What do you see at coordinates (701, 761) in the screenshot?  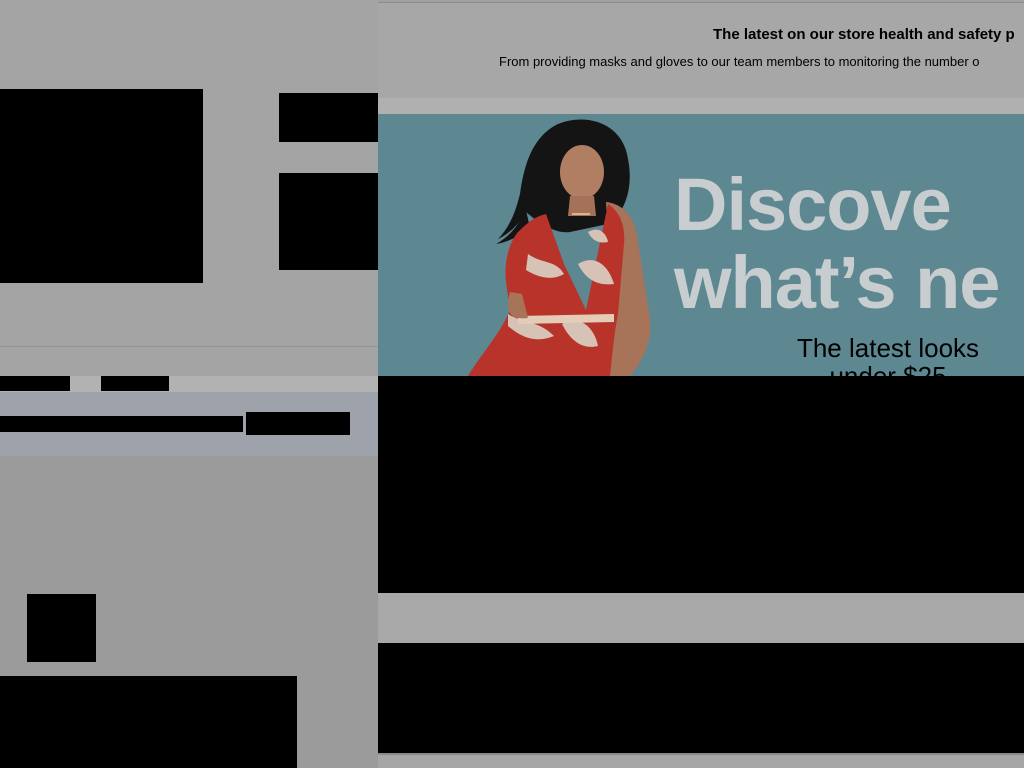 I see `bottom-strip` at bounding box center [701, 761].